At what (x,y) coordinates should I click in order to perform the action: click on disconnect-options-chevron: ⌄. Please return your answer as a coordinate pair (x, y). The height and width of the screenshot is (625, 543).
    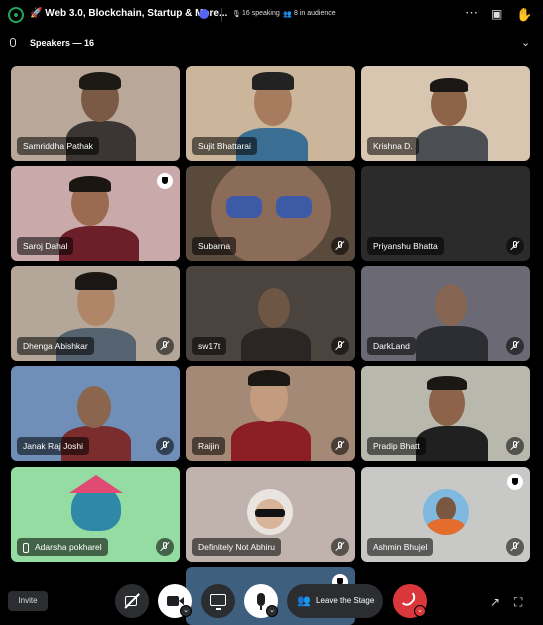
    Looking at the image, I should click on (420, 611).